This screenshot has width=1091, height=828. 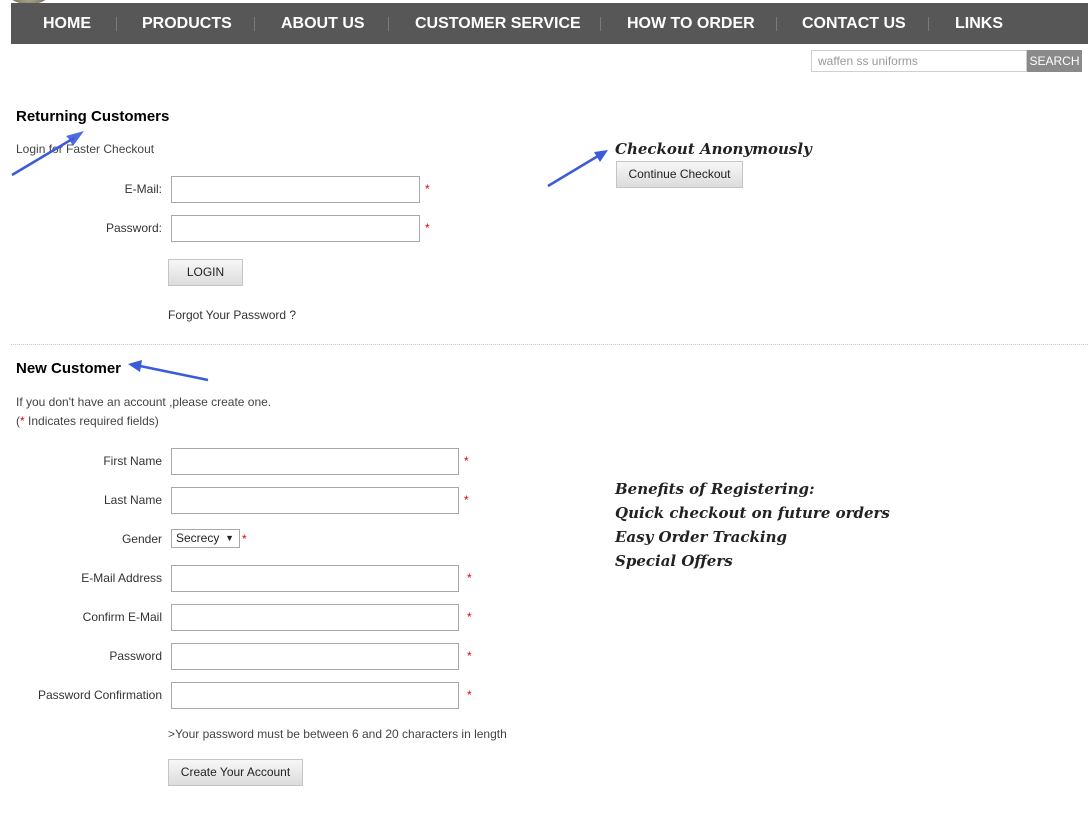 What do you see at coordinates (752, 513) in the screenshot?
I see `benefit-item: Quick checkout on future orders` at bounding box center [752, 513].